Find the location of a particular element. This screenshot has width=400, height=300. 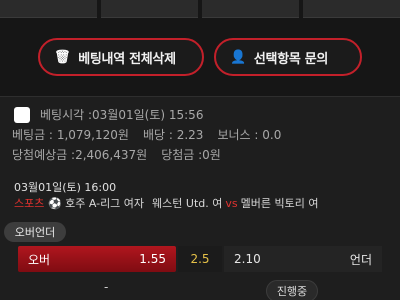

soccer-ball-icon: ⚽ is located at coordinates (55, 203).